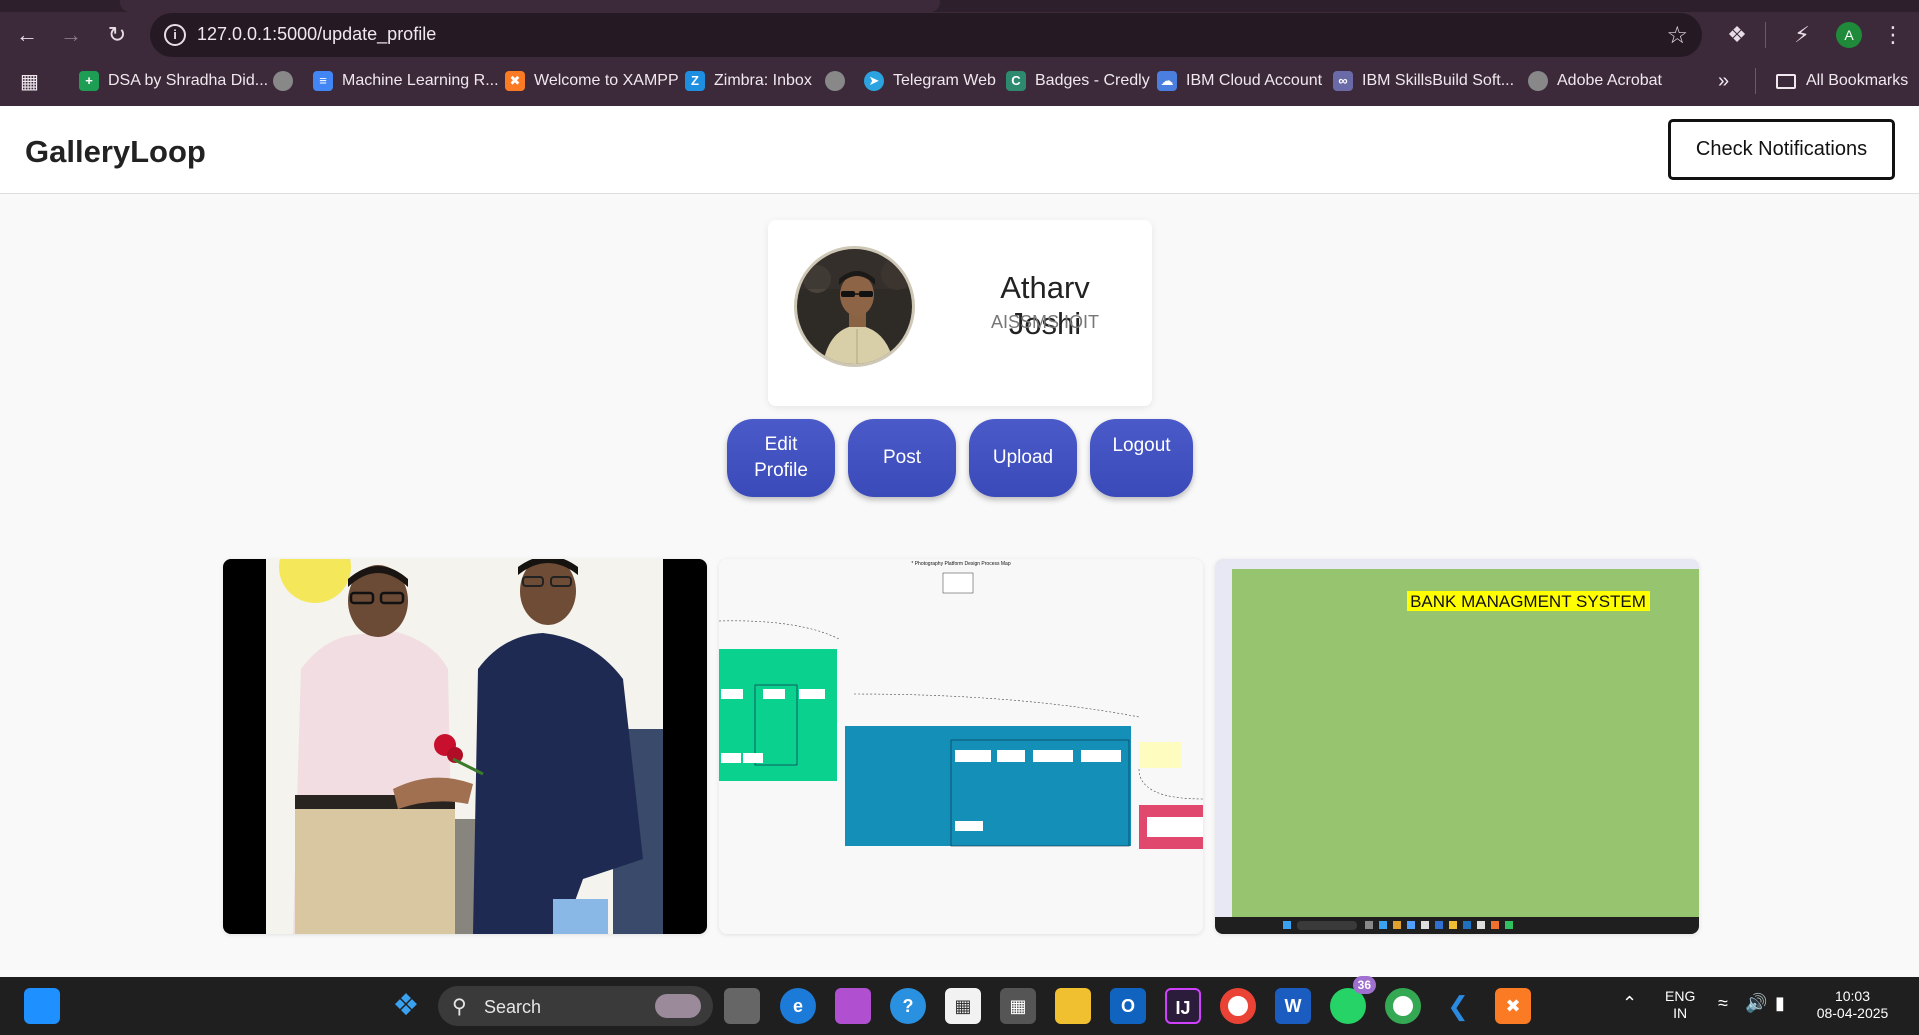 The image size is (1919, 1035). I want to click on widgets-icon, so click(42, 1006).